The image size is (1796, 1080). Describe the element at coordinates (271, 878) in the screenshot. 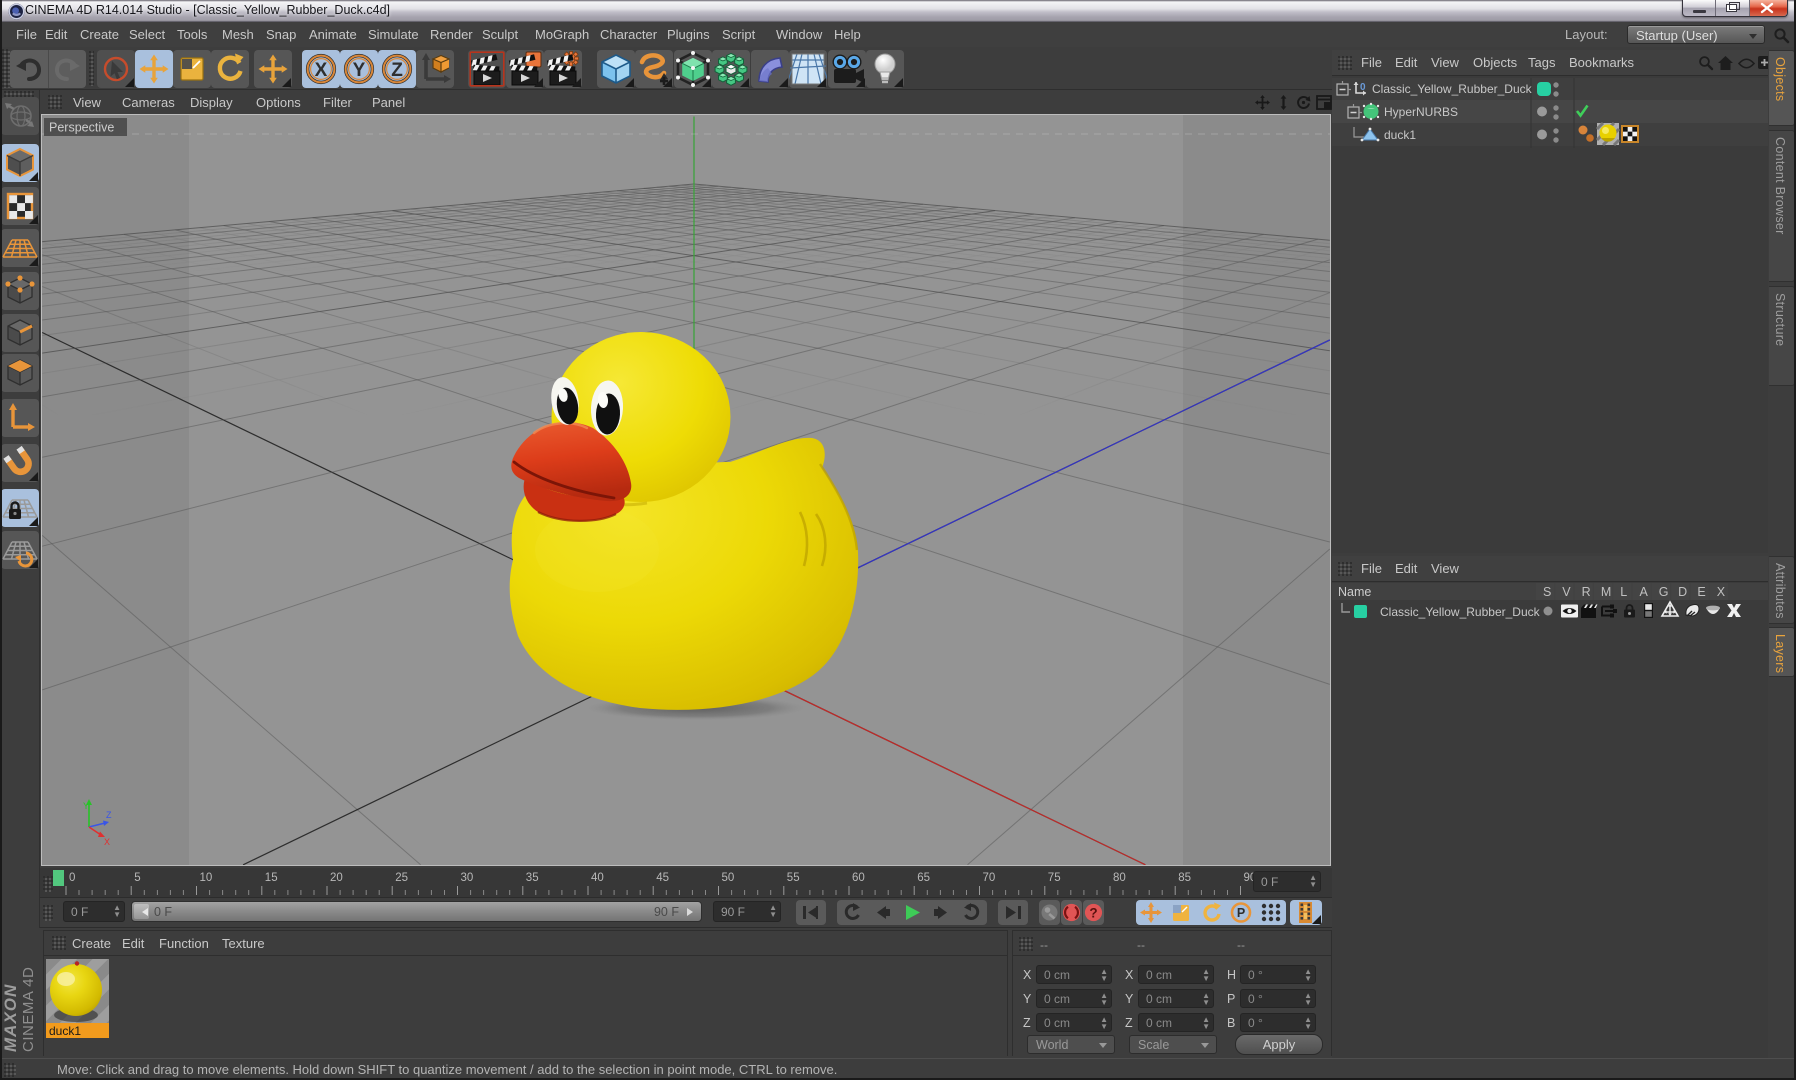

I see `svg-text: 15` at that location.